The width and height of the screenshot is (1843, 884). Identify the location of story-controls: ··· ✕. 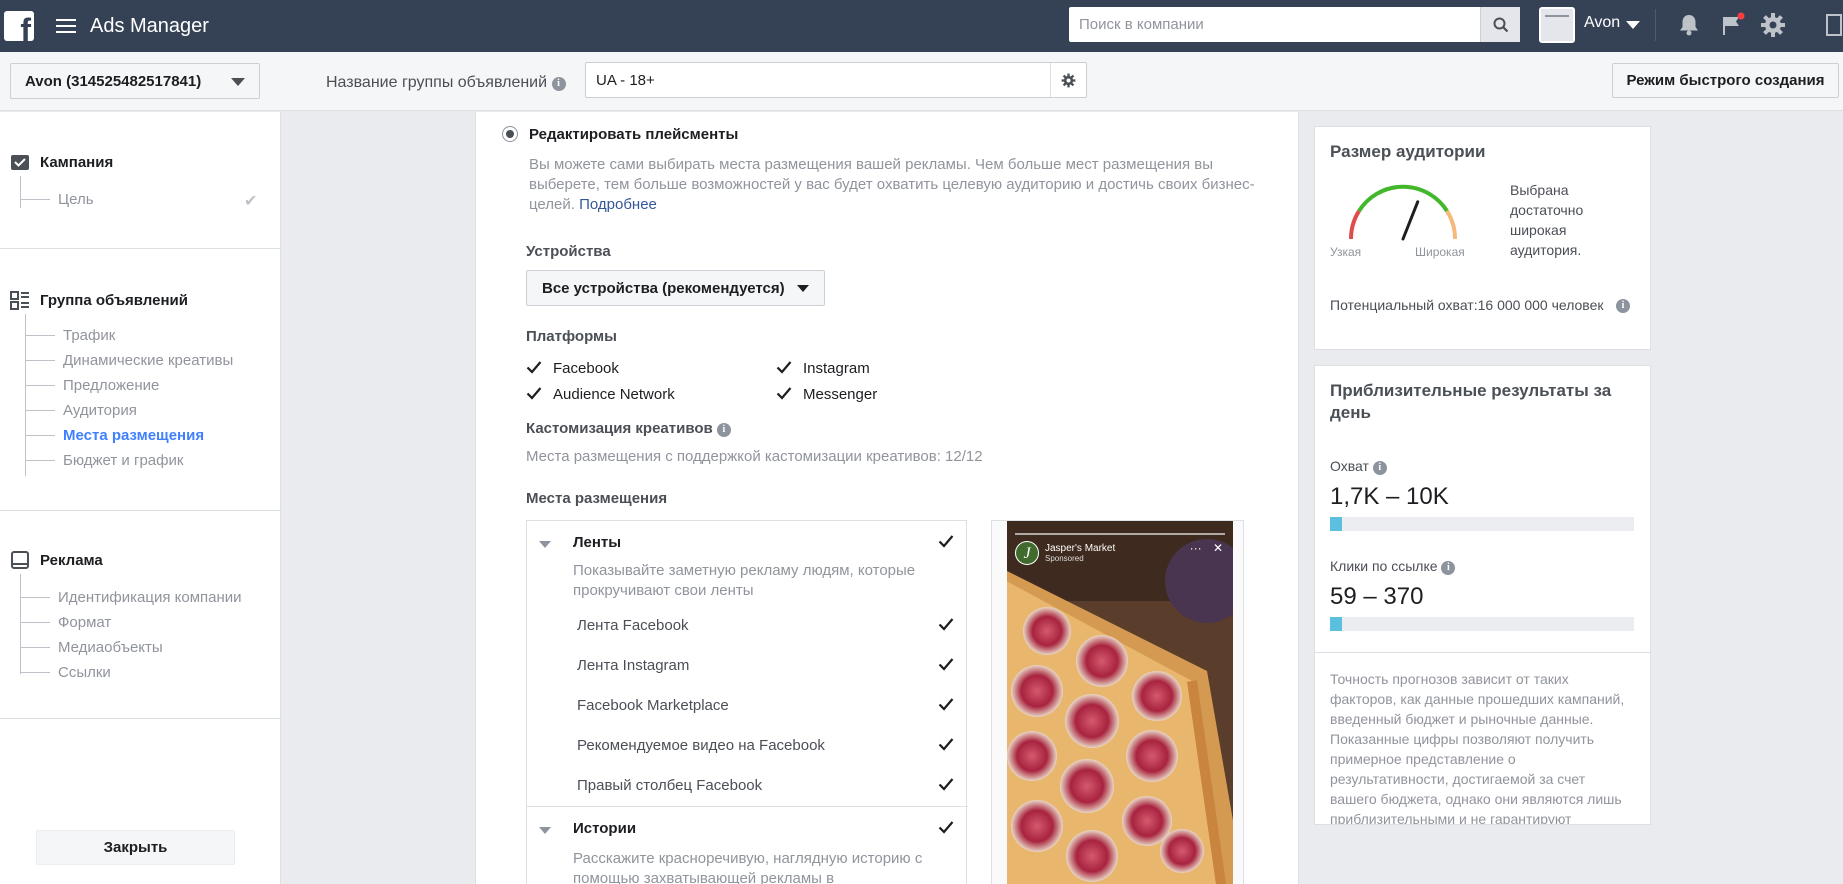
(1206, 548).